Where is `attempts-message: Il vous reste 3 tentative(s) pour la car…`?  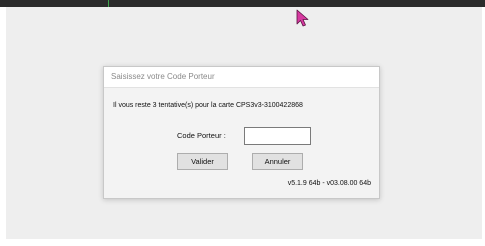
attempts-message: Il vous reste 3 tentative(s) pour la car… is located at coordinates (208, 105).